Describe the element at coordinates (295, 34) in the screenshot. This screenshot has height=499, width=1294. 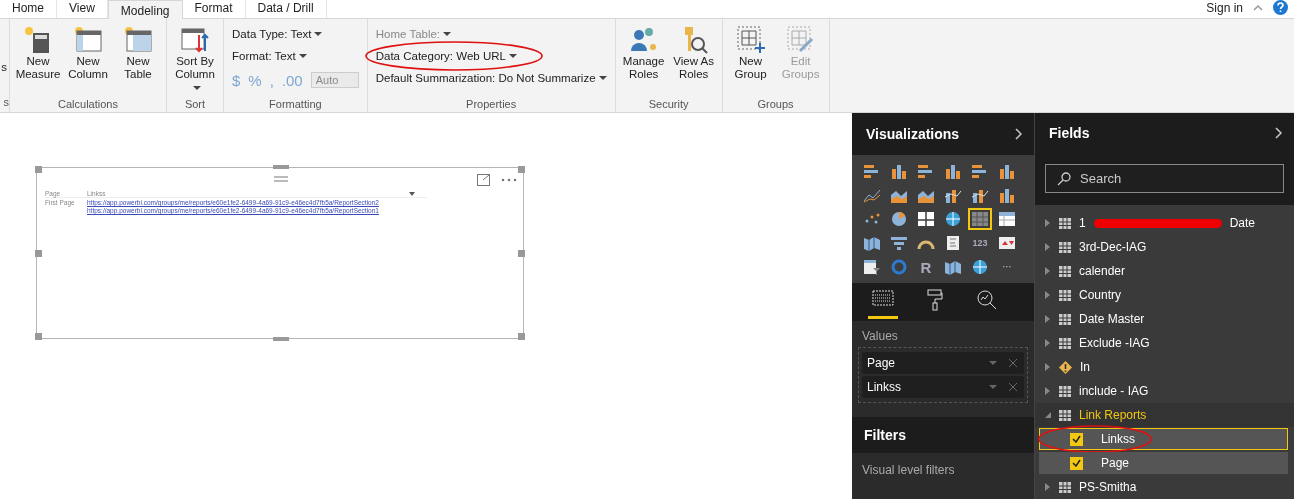
I see `ribbon-dropdown: Data Type: Text` at that location.